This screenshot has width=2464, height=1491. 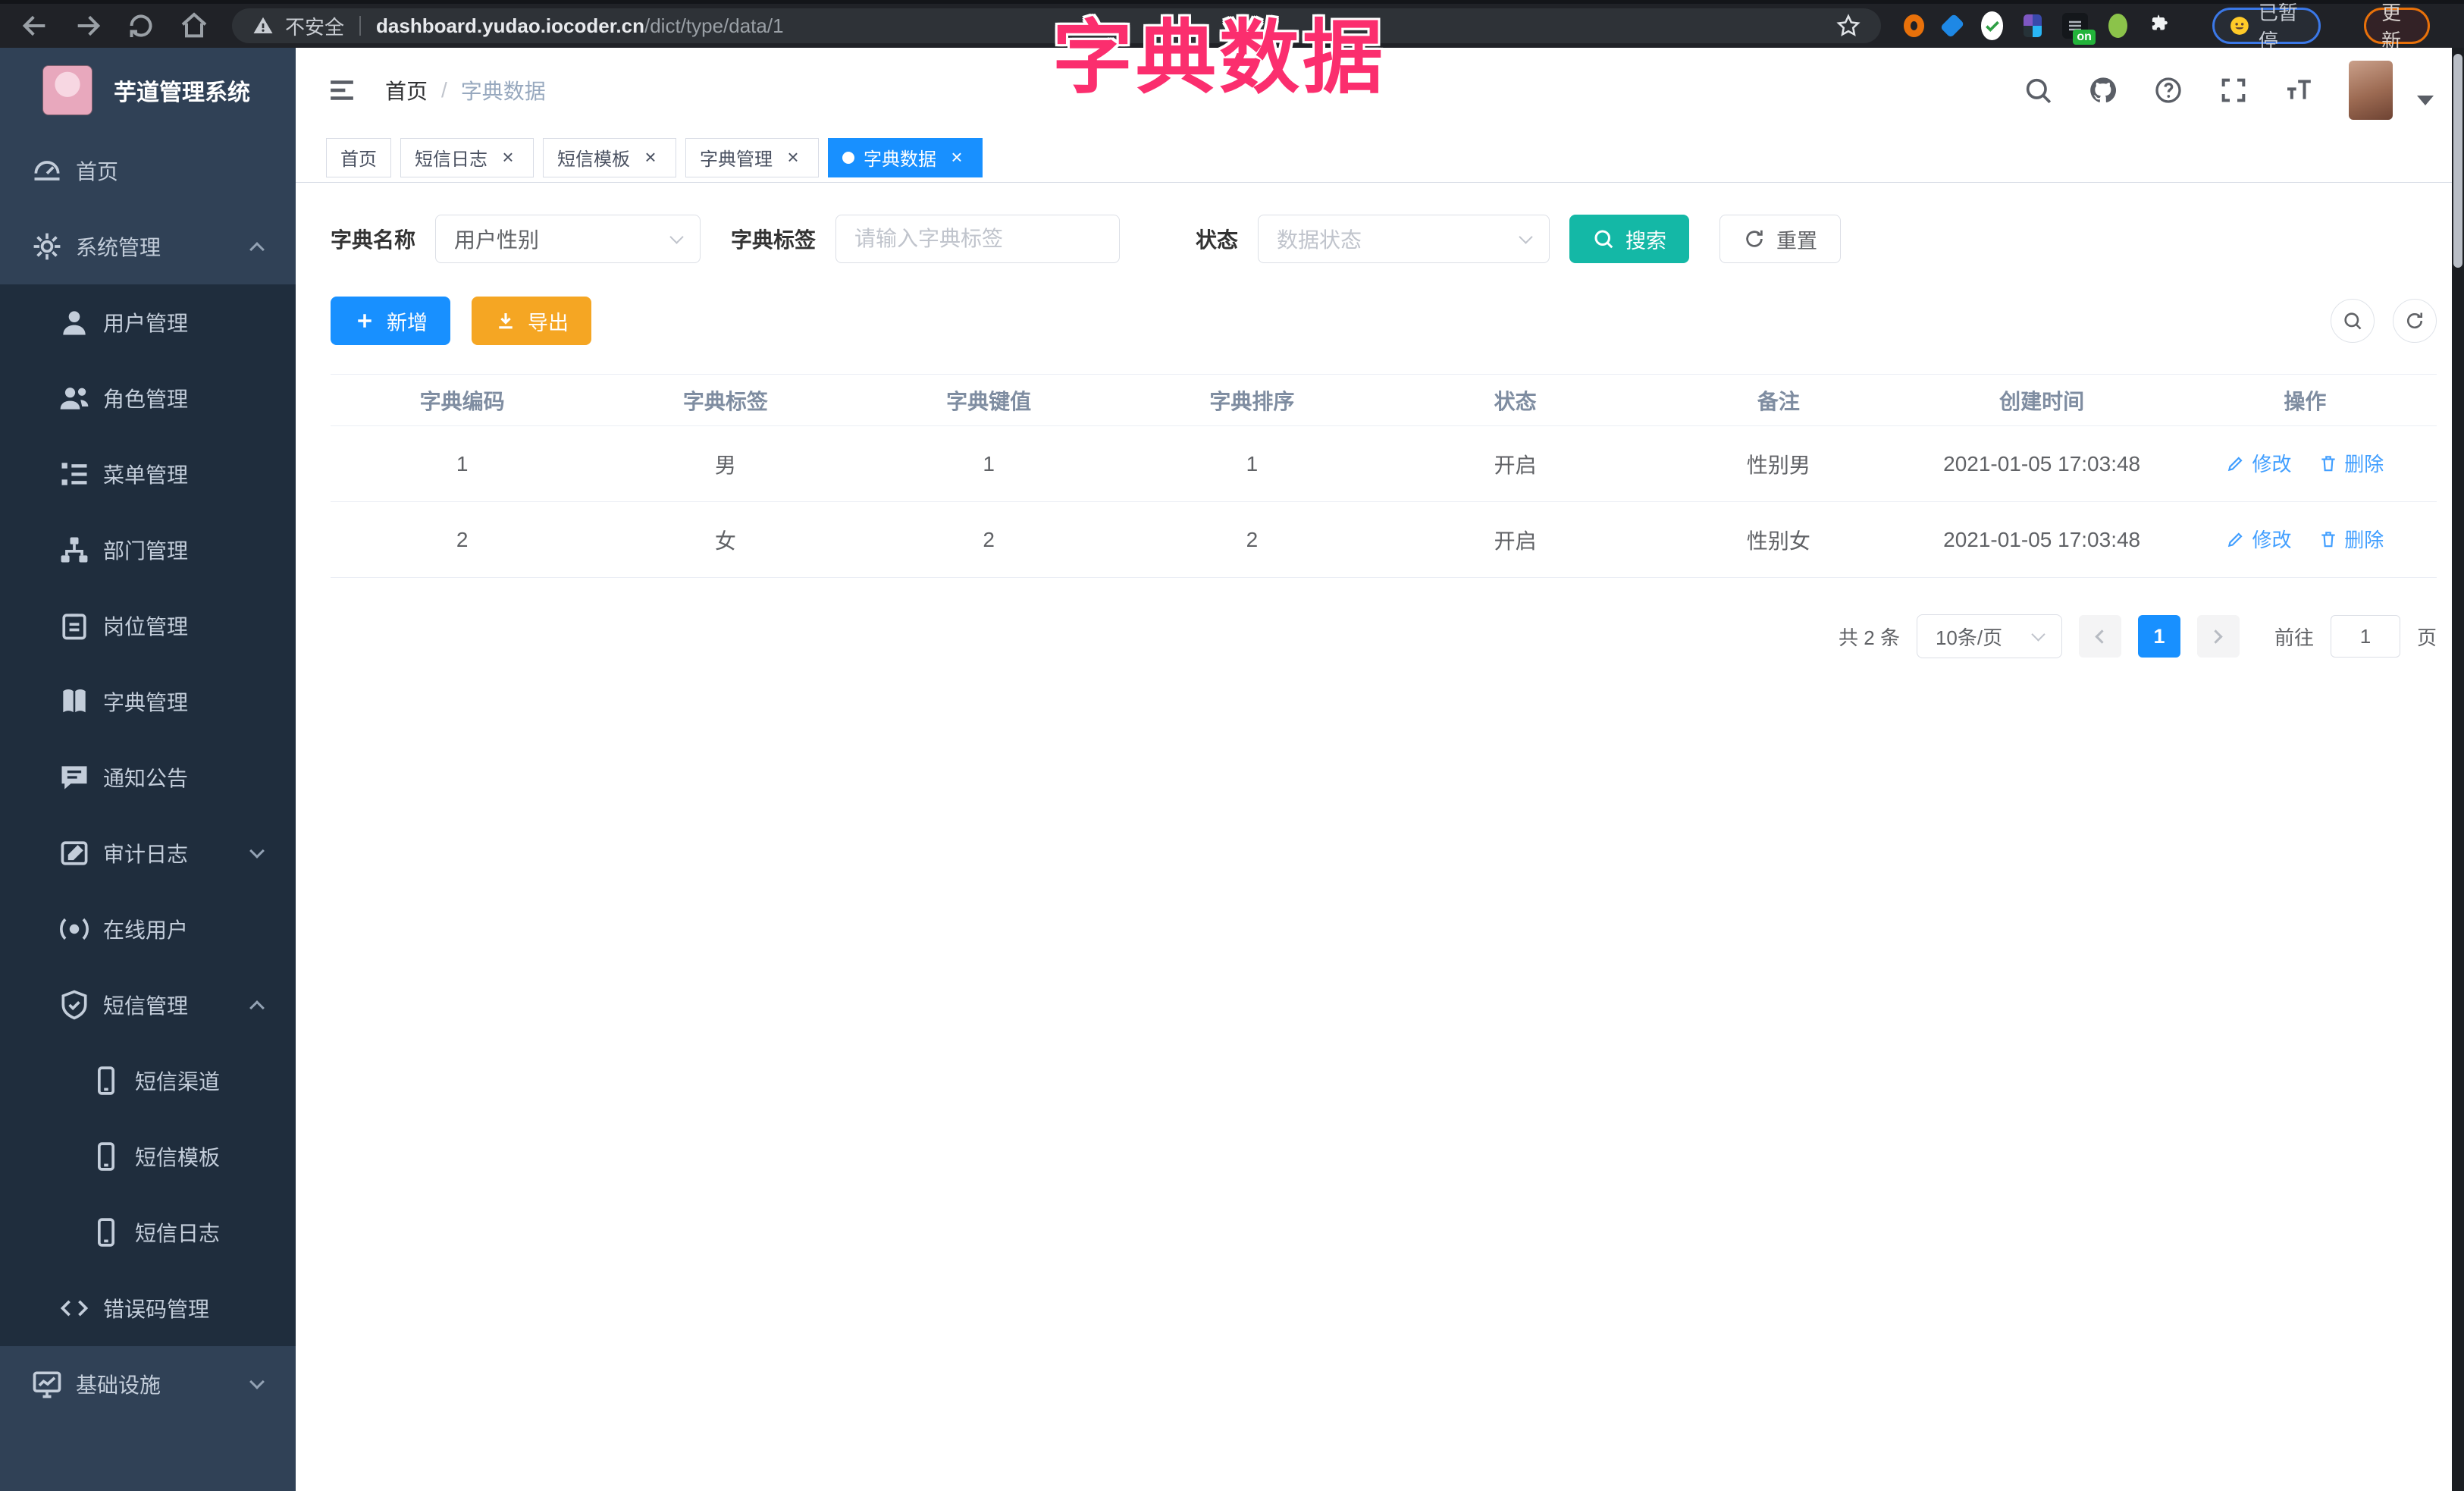 What do you see at coordinates (531, 321) in the screenshot?
I see `export-button: 导出` at bounding box center [531, 321].